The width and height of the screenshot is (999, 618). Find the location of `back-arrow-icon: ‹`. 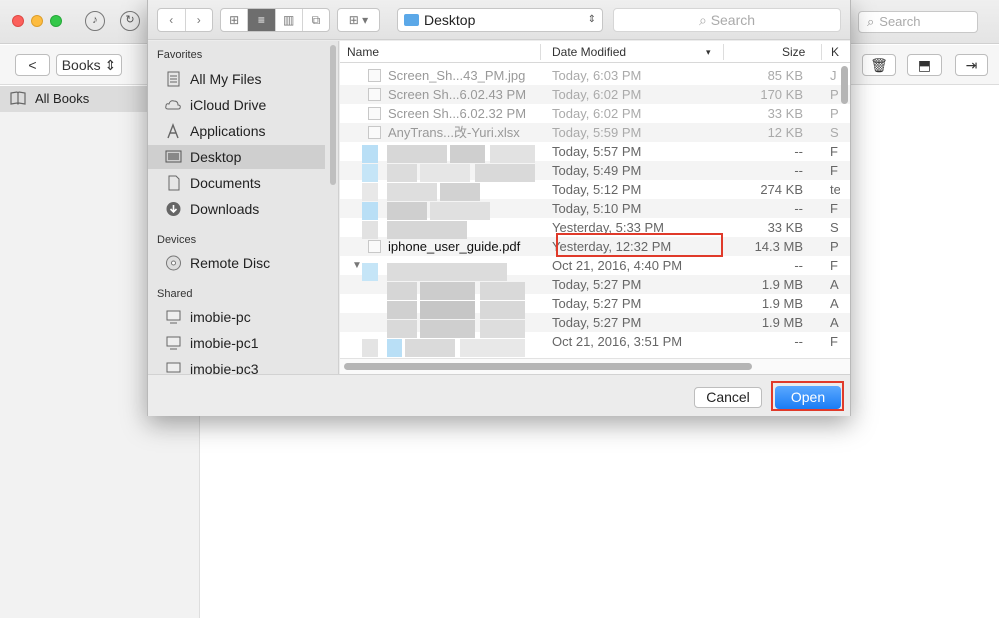

back-arrow-icon: ‹ is located at coordinates (172, 20).